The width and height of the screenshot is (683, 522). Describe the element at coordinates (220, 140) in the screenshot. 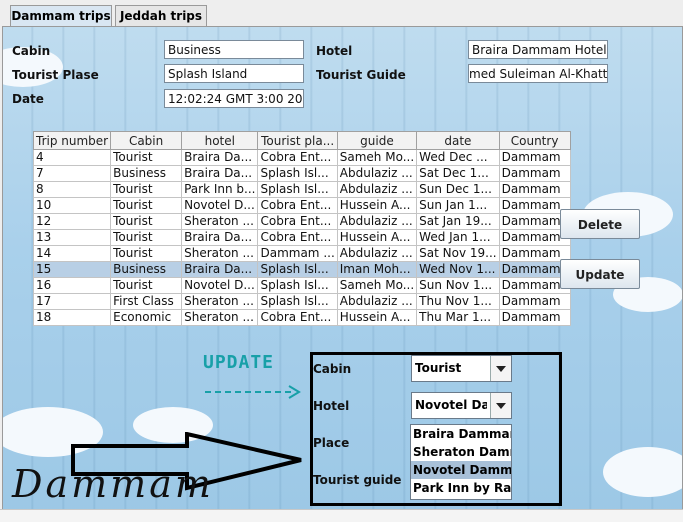

I see `column-header: hotel` at that location.